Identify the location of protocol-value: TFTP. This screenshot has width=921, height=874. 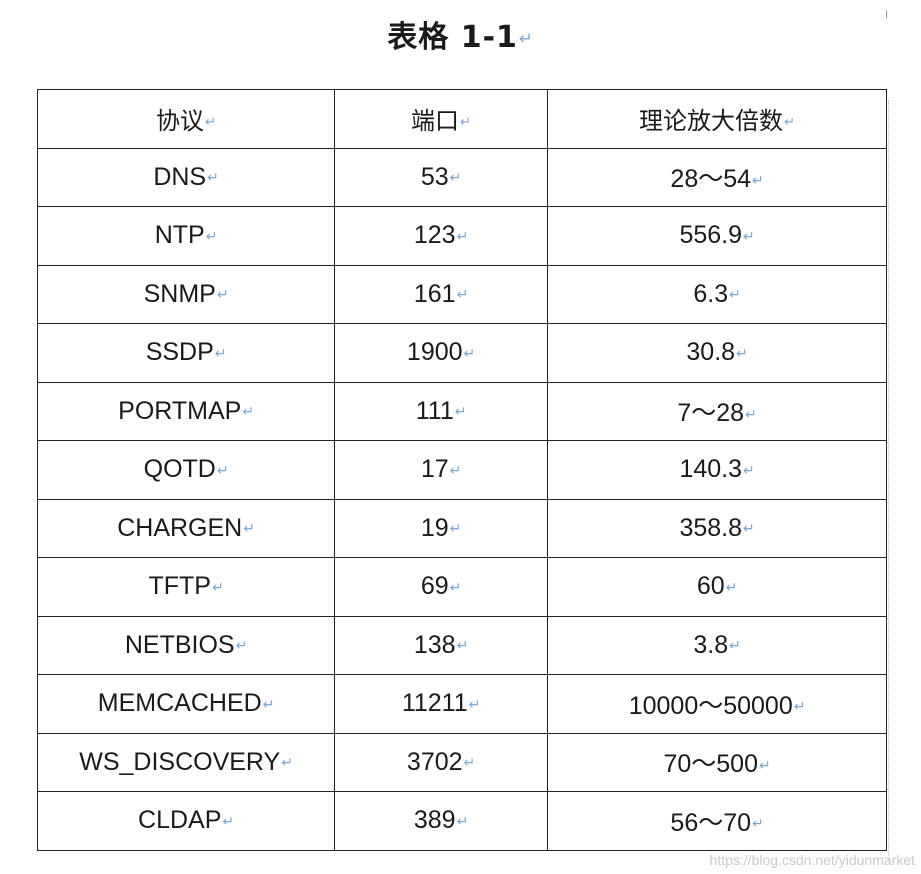
(179, 586).